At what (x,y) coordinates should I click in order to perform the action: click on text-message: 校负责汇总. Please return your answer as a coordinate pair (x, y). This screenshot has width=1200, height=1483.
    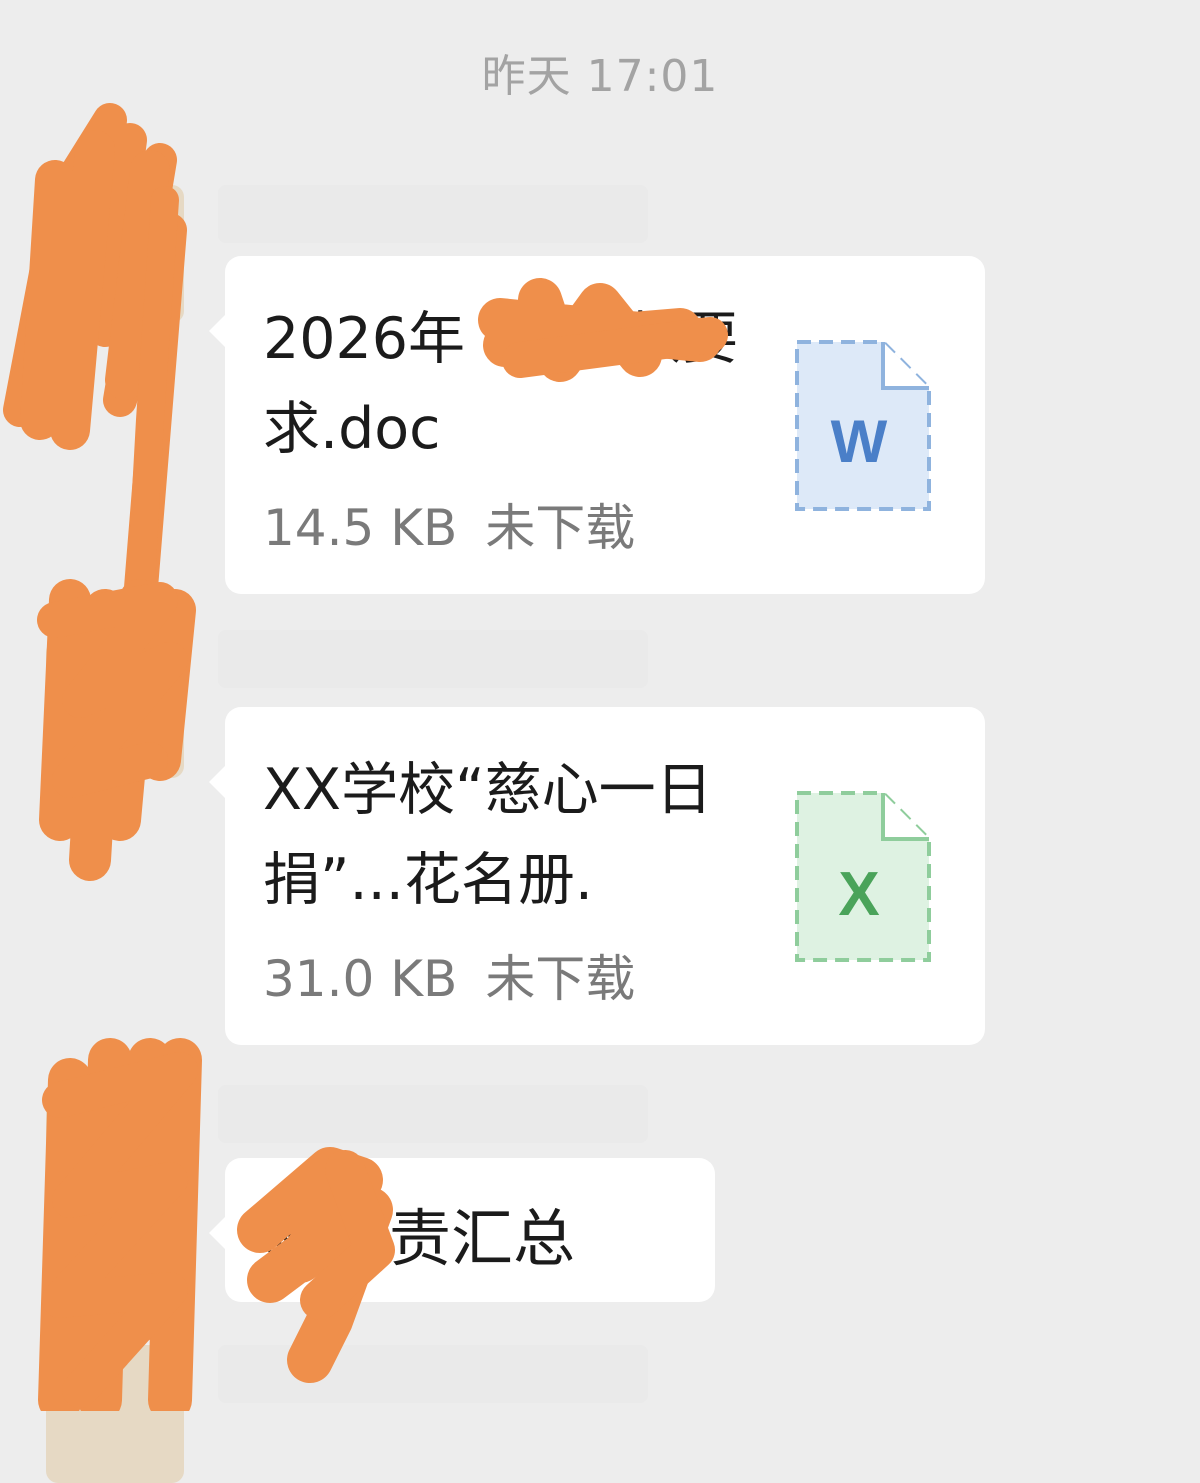
    Looking at the image, I should click on (462, 1230).